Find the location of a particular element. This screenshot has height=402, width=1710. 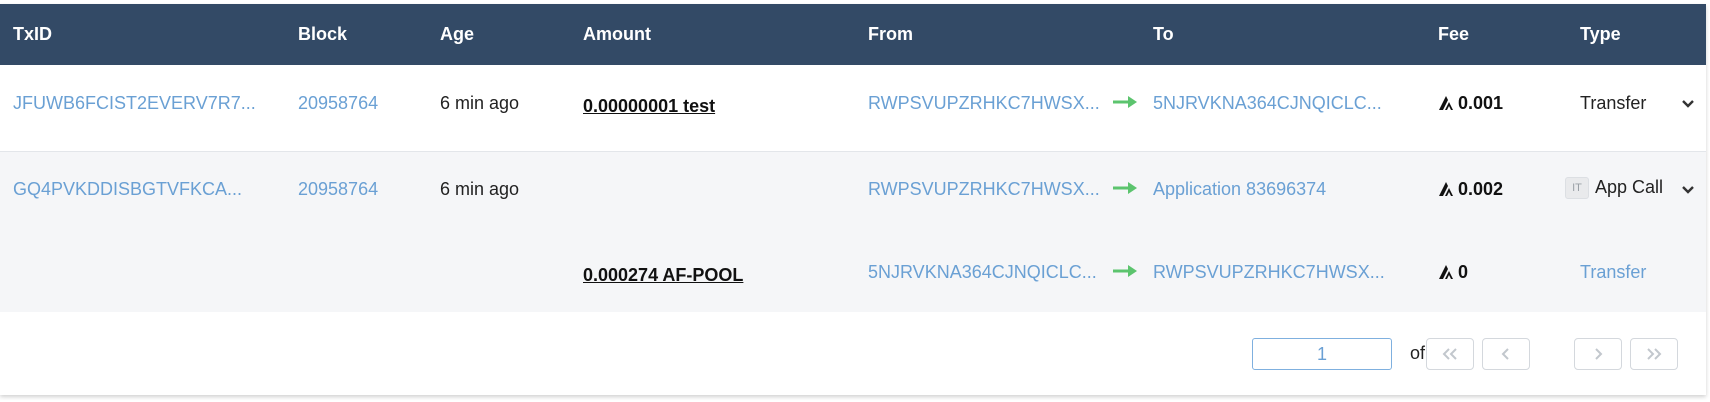

next-page-button is located at coordinates (1598, 354).